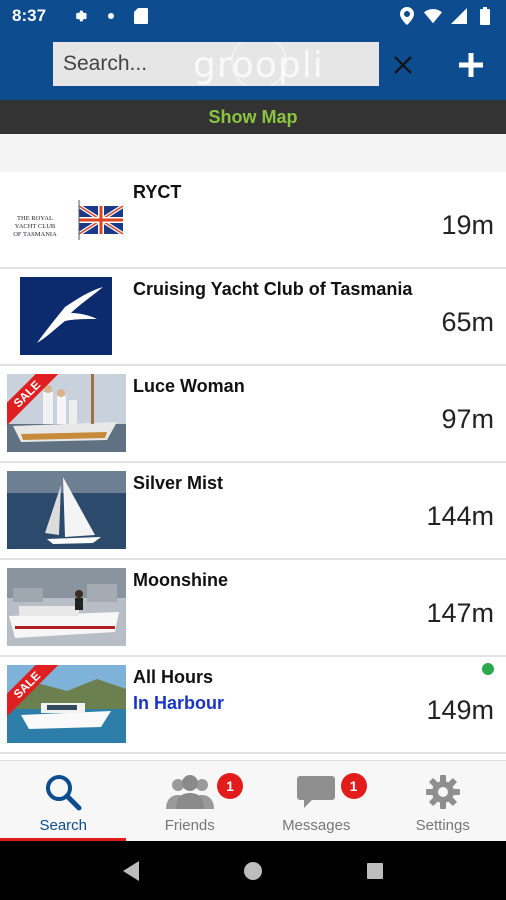  What do you see at coordinates (459, 16) in the screenshot?
I see `cell-signal-icon` at bounding box center [459, 16].